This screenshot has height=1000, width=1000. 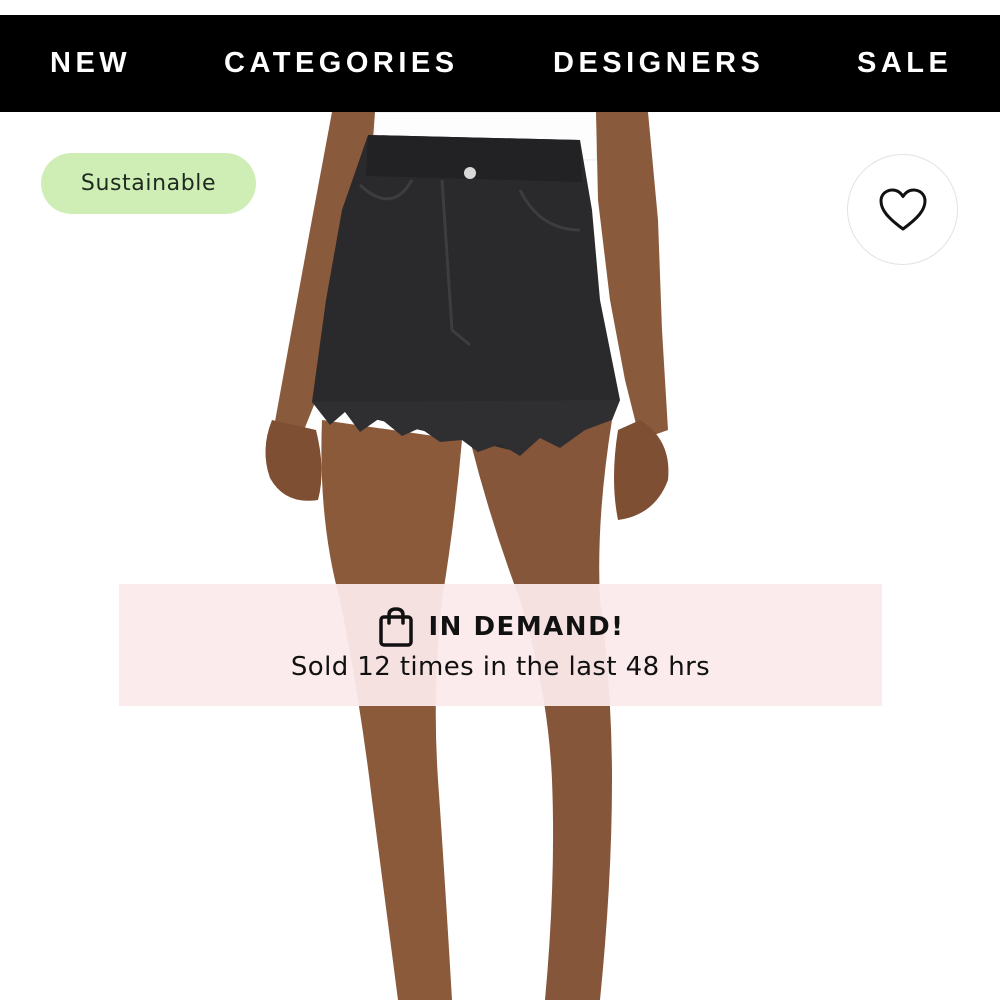 I want to click on in-demand-title: IN DEMAND!, so click(x=526, y=627).